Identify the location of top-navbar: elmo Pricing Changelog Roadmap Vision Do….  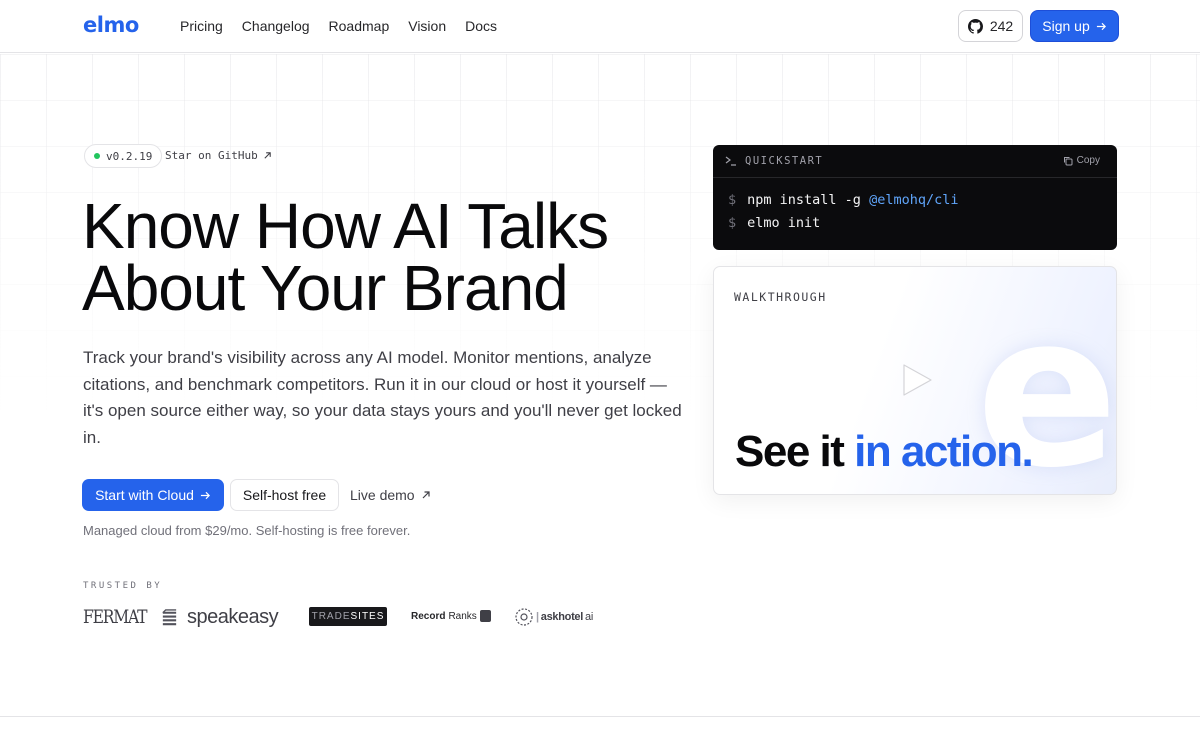
(600, 26).